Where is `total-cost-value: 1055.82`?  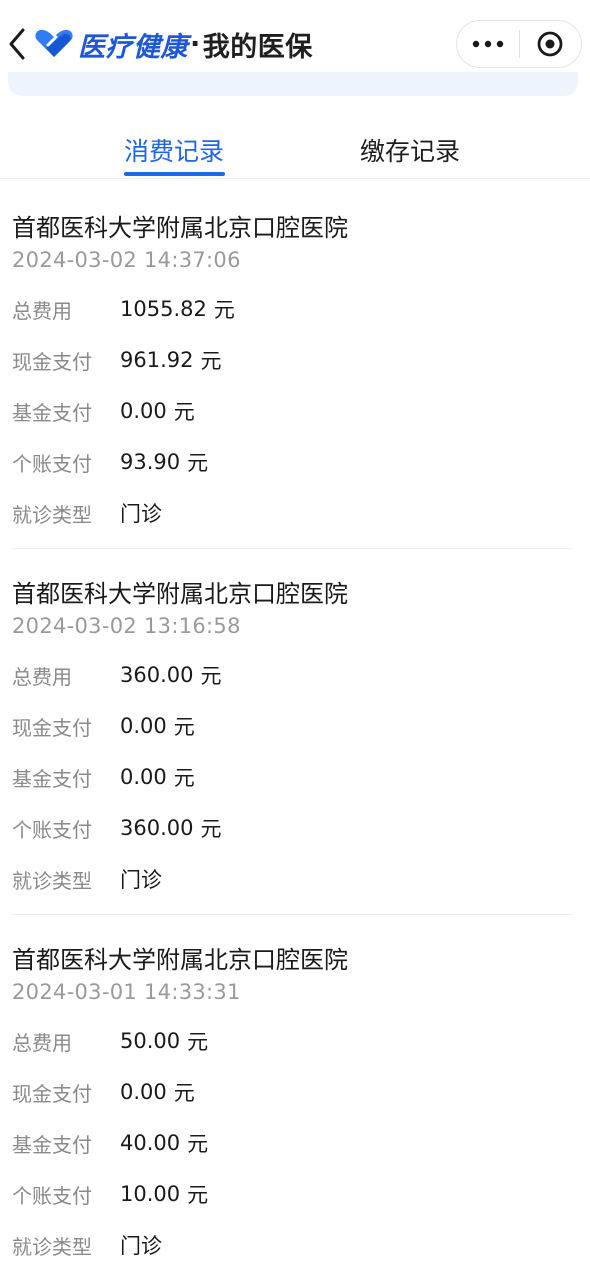 total-cost-value: 1055.82 is located at coordinates (163, 309).